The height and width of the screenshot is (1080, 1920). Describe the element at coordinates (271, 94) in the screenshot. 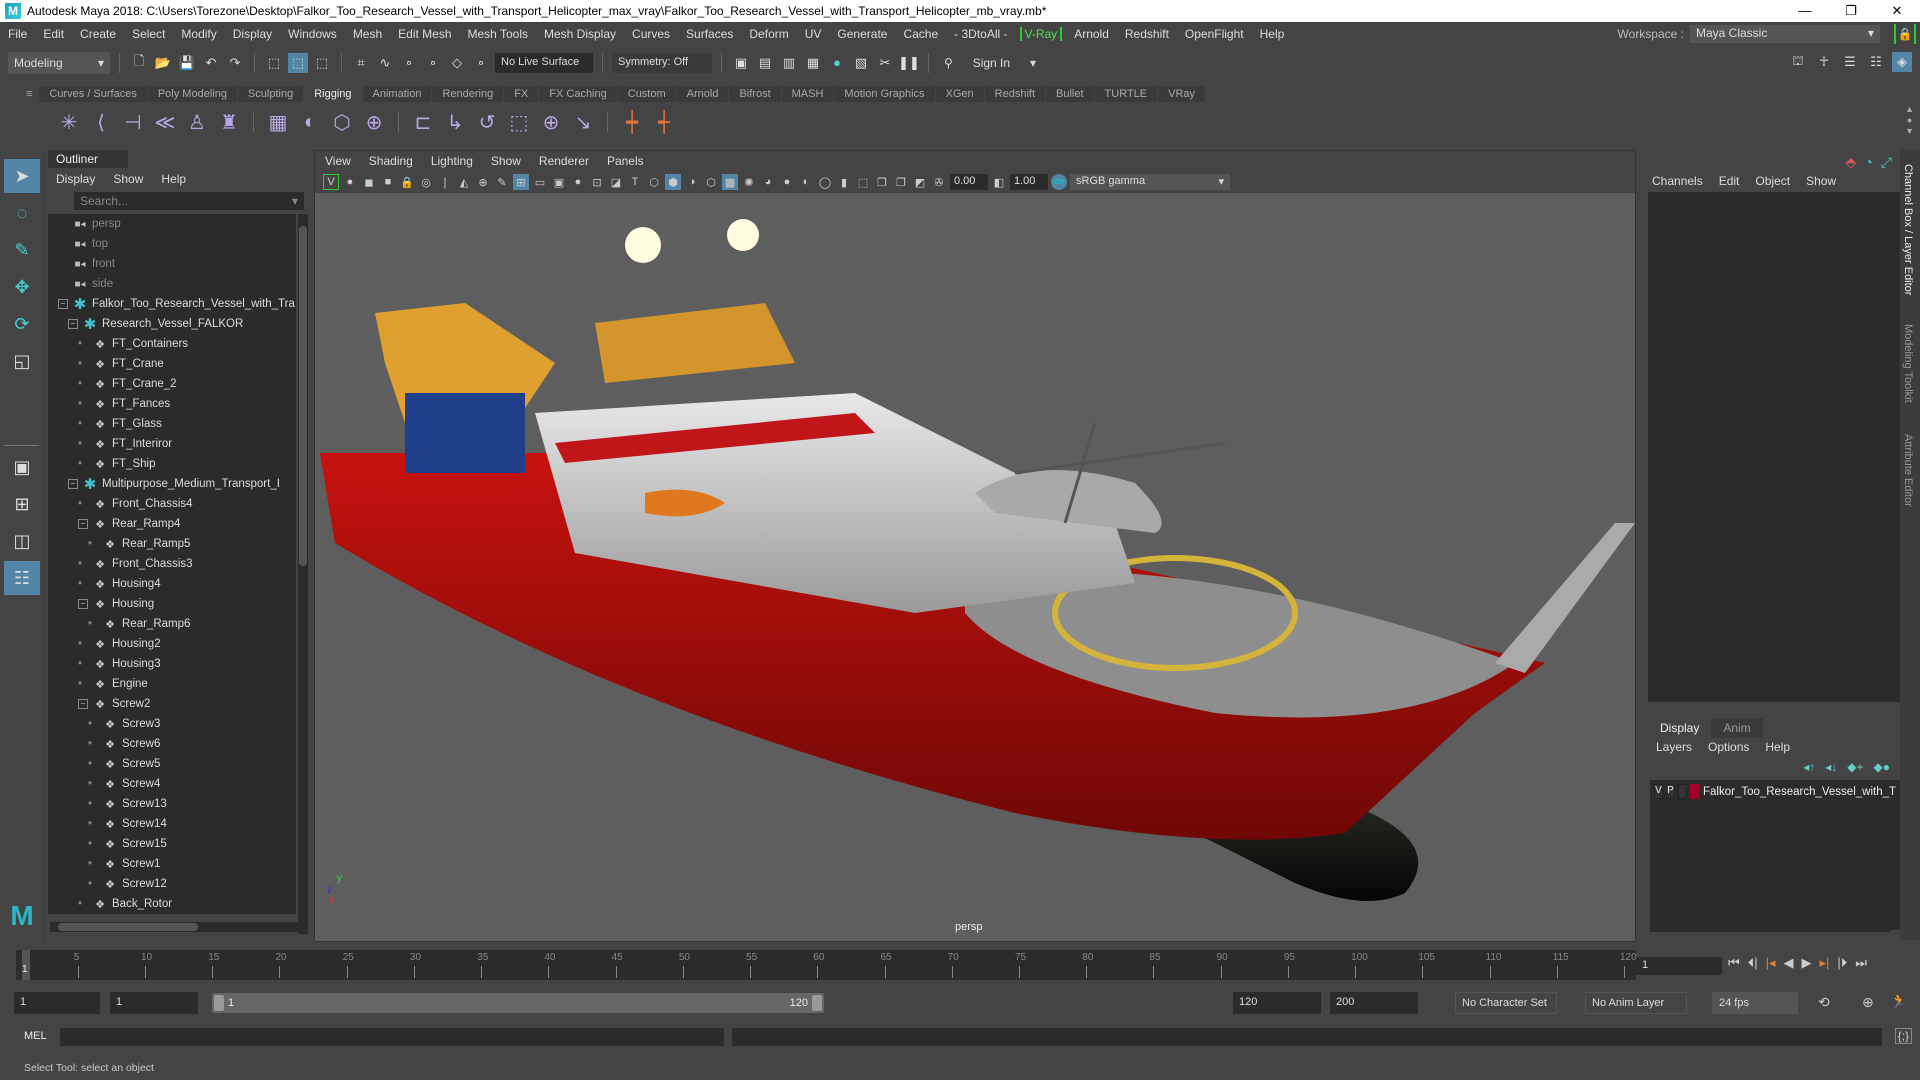

I see `shelf-tab: Sculpting` at that location.